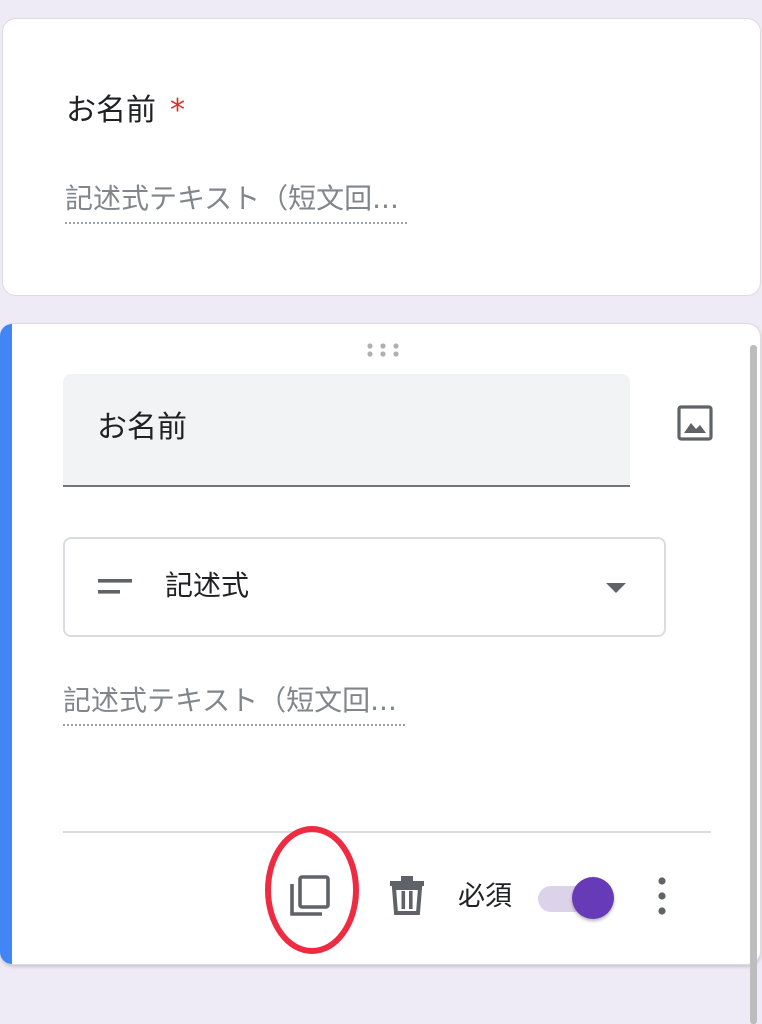 The width and height of the screenshot is (762, 1024). Describe the element at coordinates (207, 585) in the screenshot. I see `question-type-label: 記述式` at that location.